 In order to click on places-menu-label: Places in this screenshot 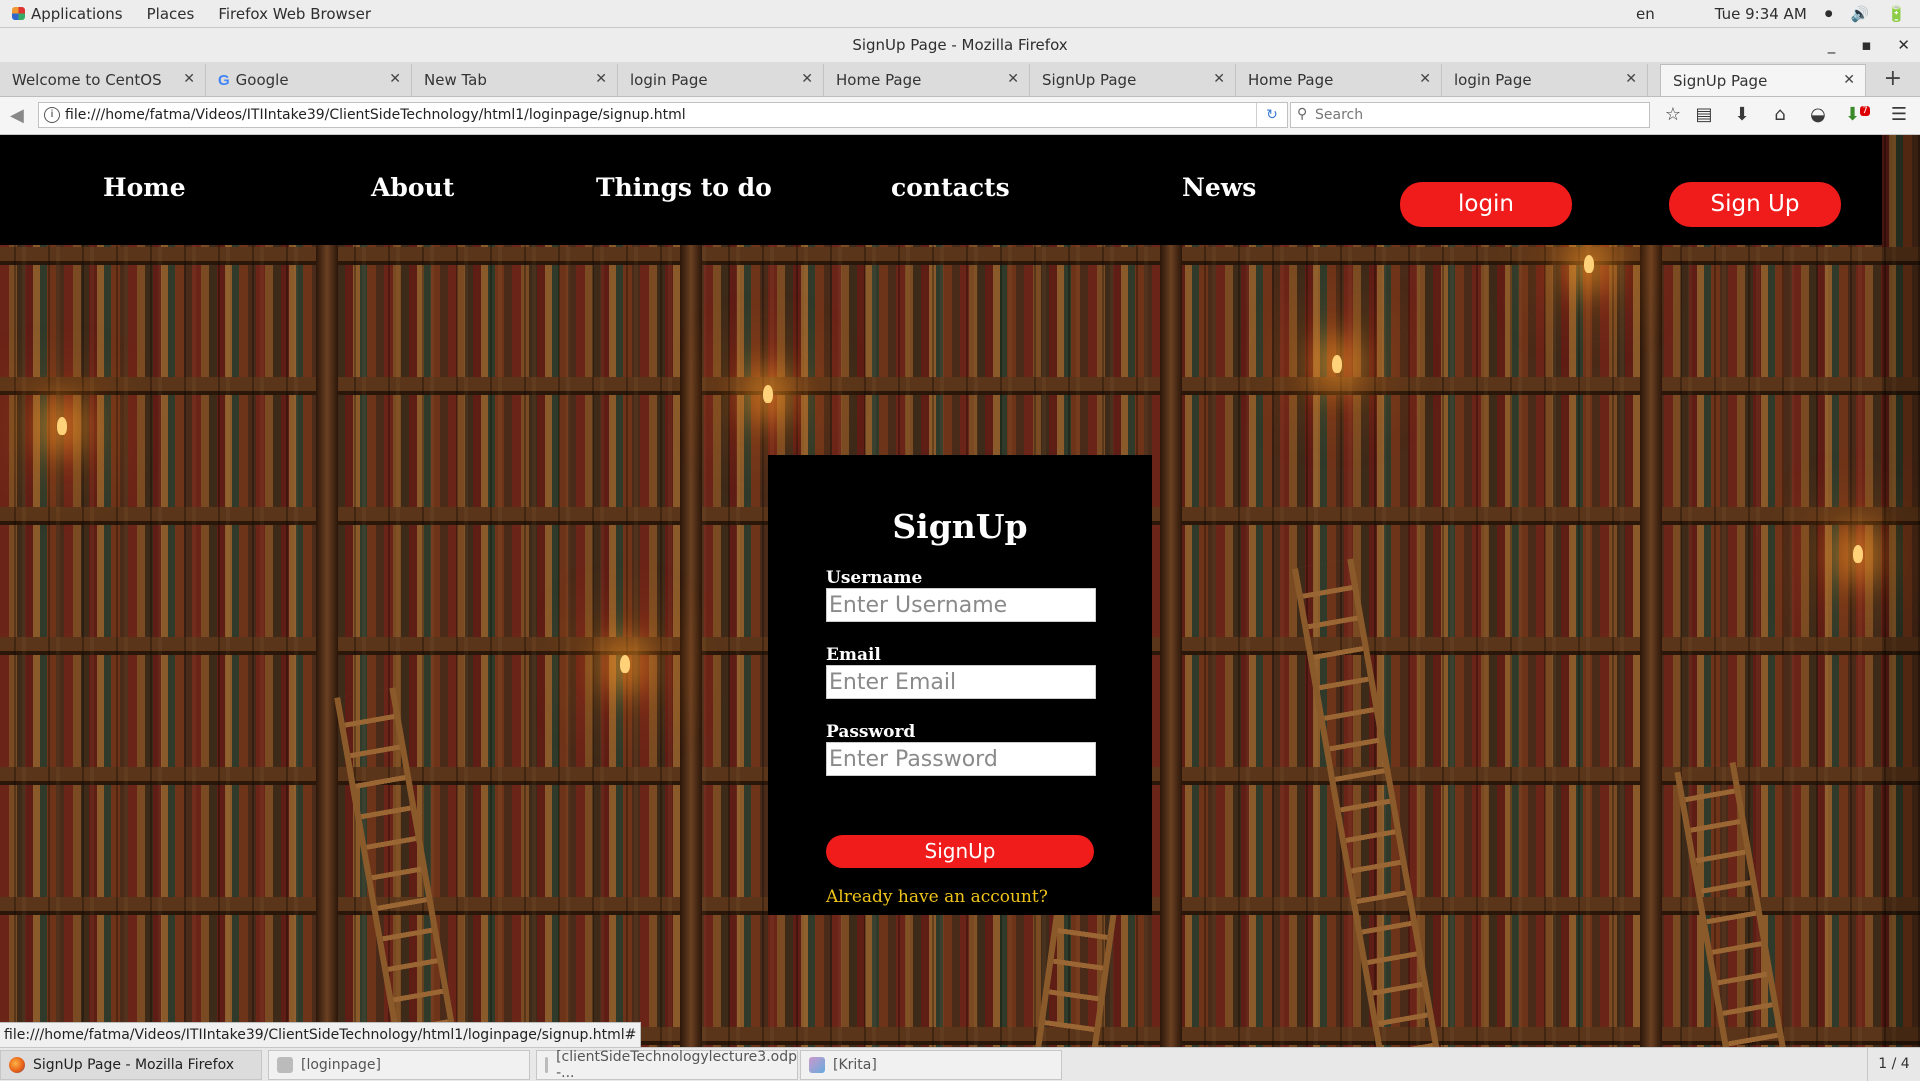, I will do `click(170, 13)`.